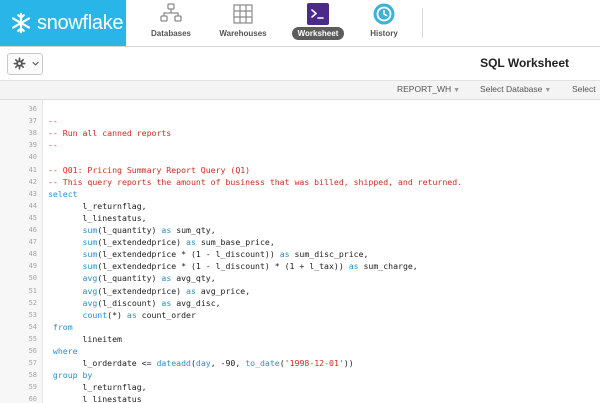 The height and width of the screenshot is (403, 600). What do you see at coordinates (32, 133) in the screenshot?
I see `line-number: 38` at bounding box center [32, 133].